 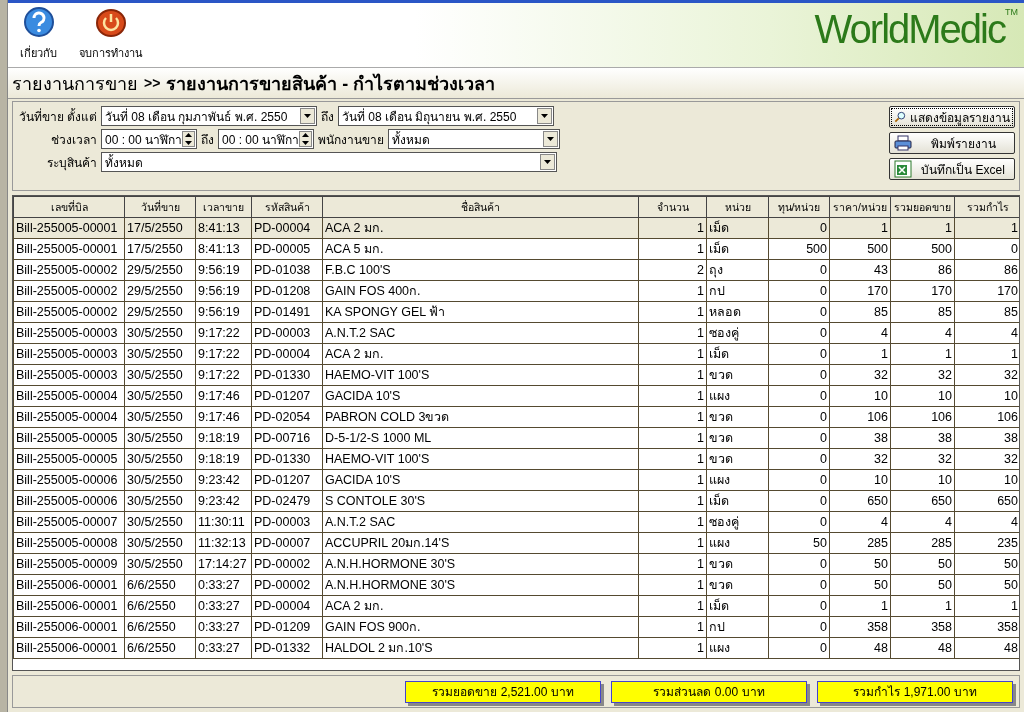 I want to click on table-cell: 285, so click(x=922, y=543).